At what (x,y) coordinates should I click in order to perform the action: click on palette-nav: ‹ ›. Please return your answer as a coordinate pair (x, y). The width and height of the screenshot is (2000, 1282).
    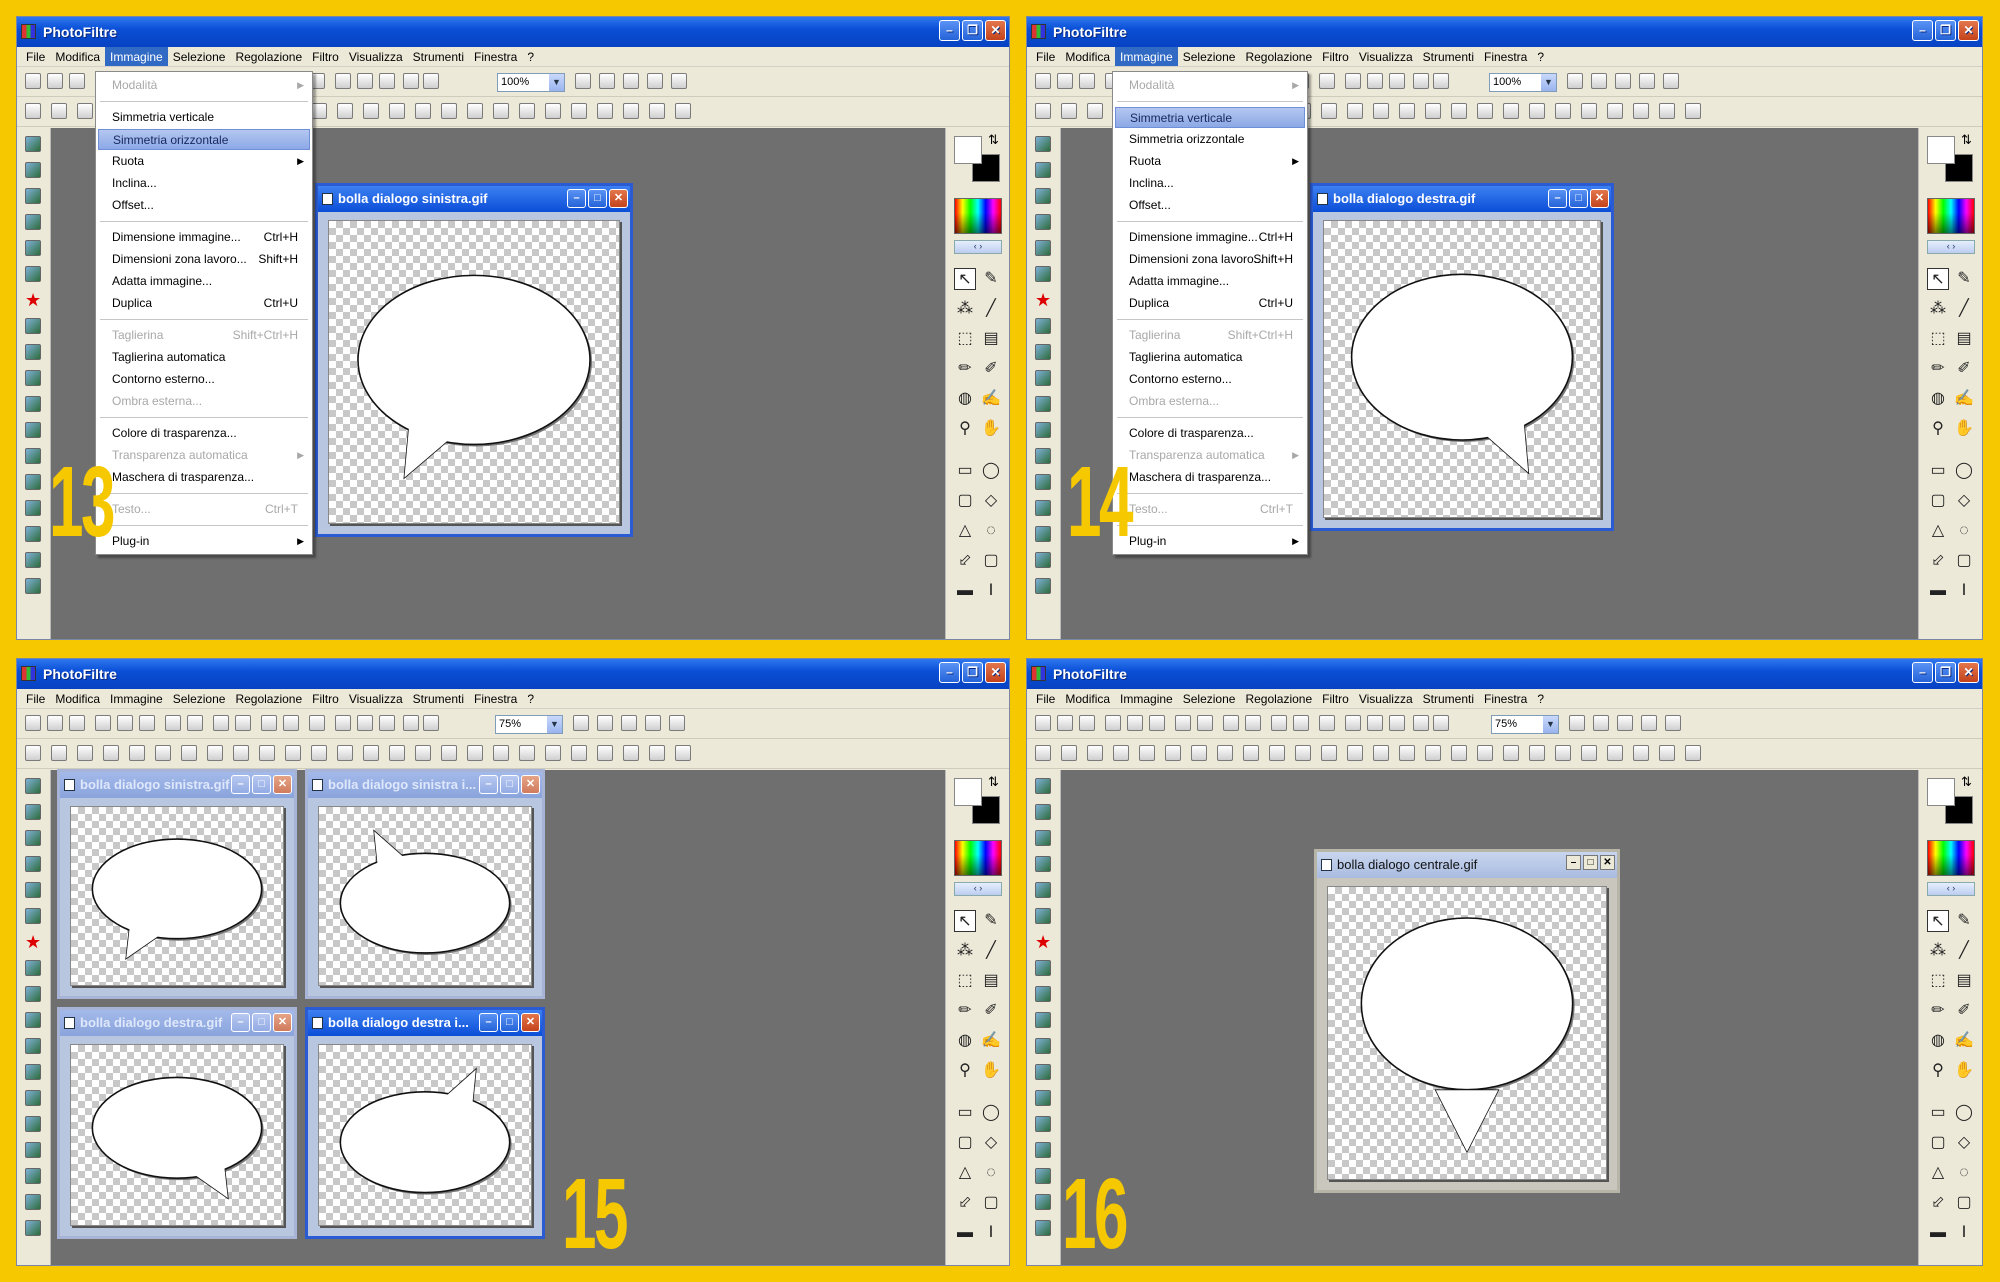
    Looking at the image, I should click on (978, 889).